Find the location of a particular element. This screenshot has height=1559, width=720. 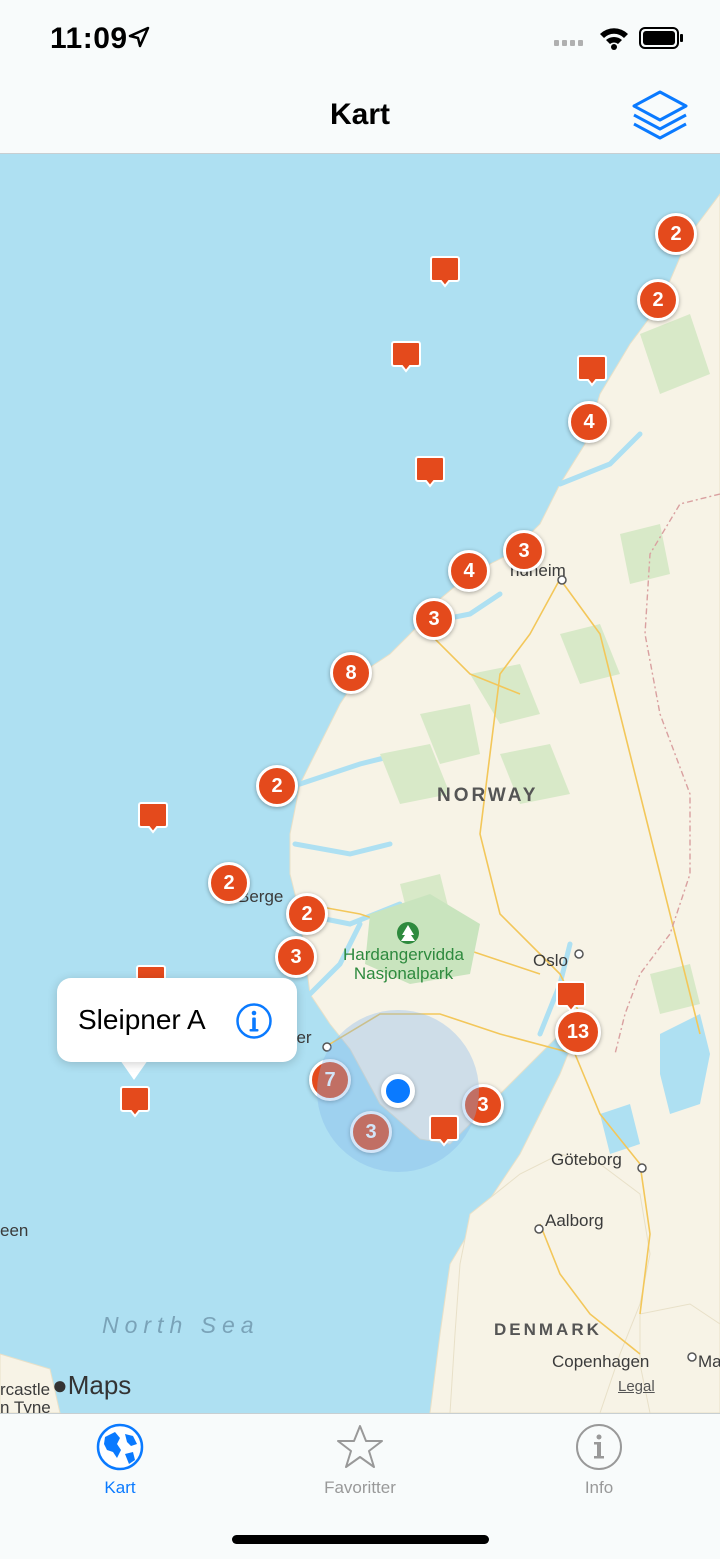

tab-bar: Kart Favoritter Info is located at coordinates (360, 1486).